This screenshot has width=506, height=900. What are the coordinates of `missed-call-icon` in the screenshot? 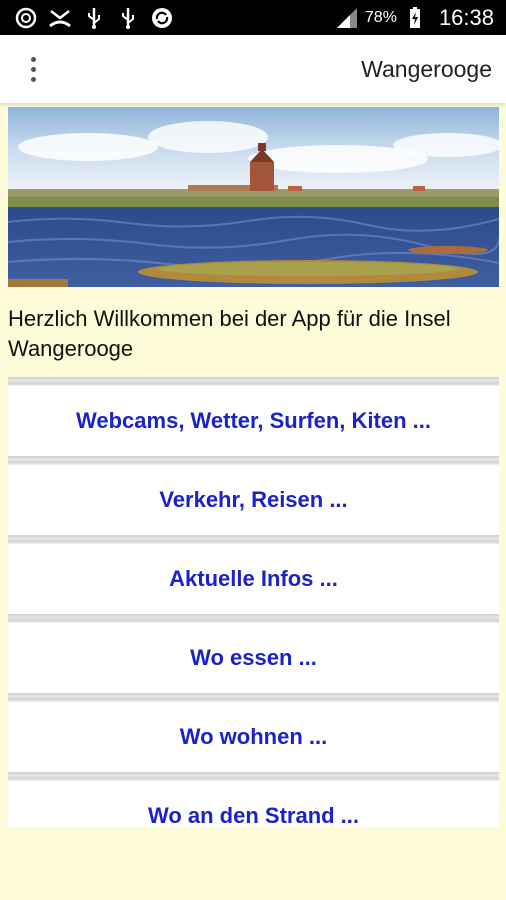 It's located at (60, 18).